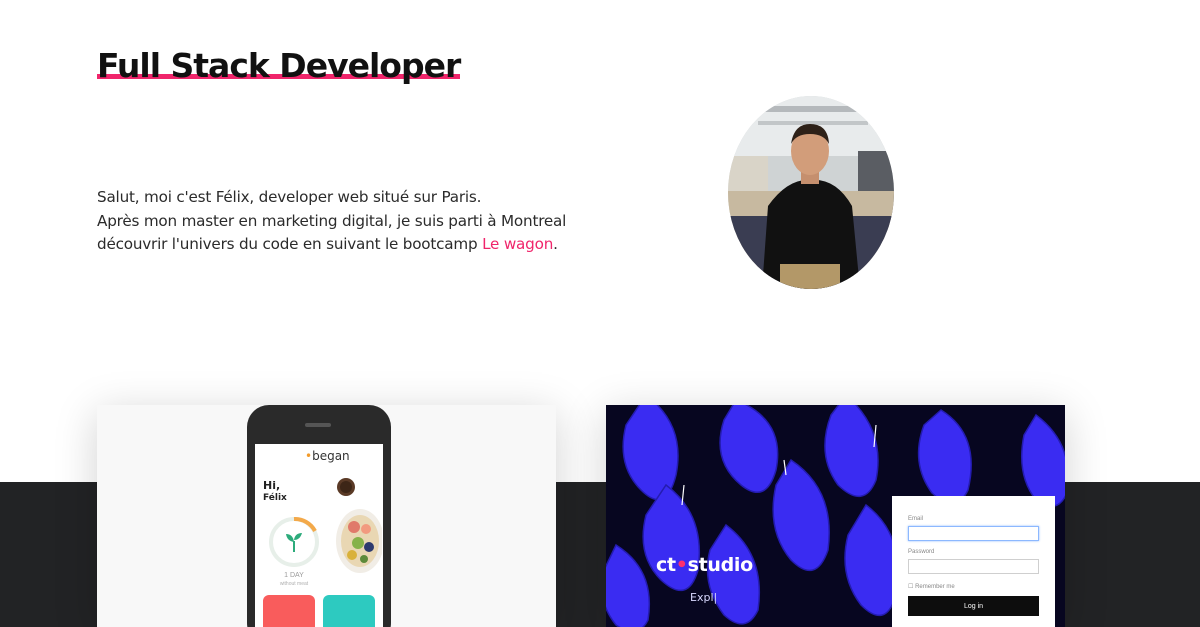 This screenshot has width=1200, height=627. Describe the element at coordinates (349, 611) in the screenshot. I see `teal-tile-button` at that location.